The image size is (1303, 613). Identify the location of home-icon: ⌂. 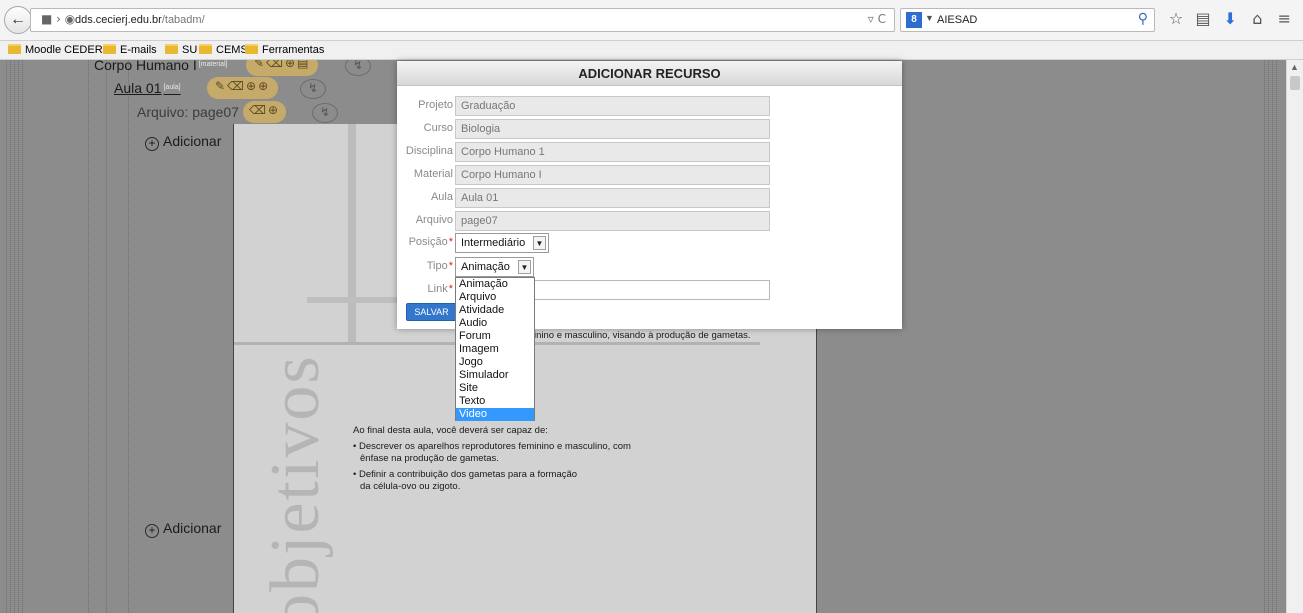
(1257, 18).